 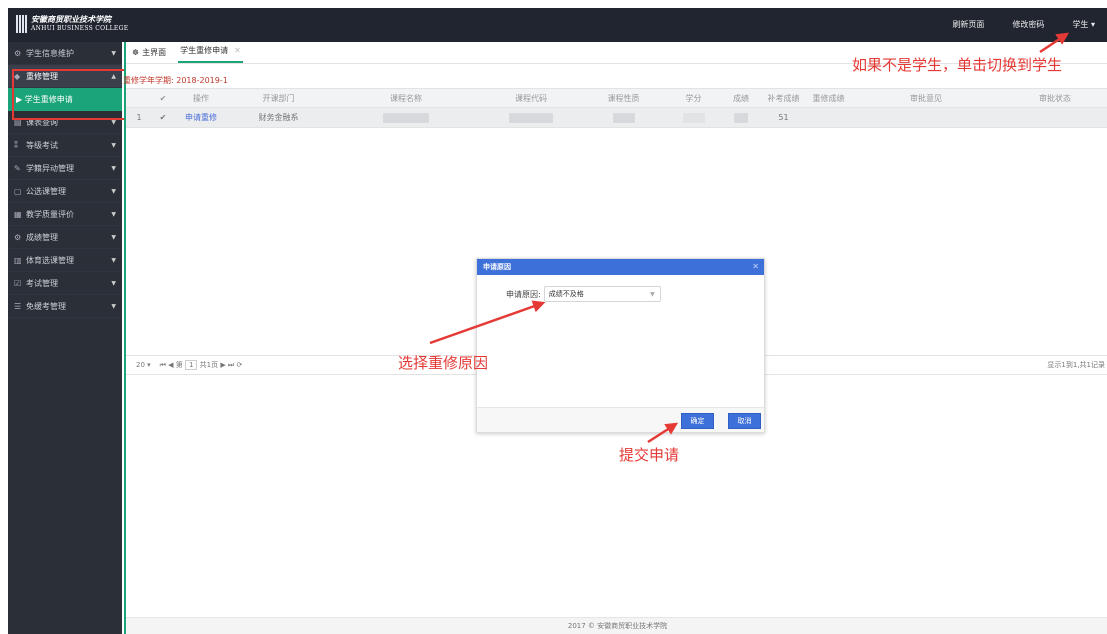 What do you see at coordinates (523, 294) in the screenshot?
I see `reason-label: 申请原因:` at bounding box center [523, 294].